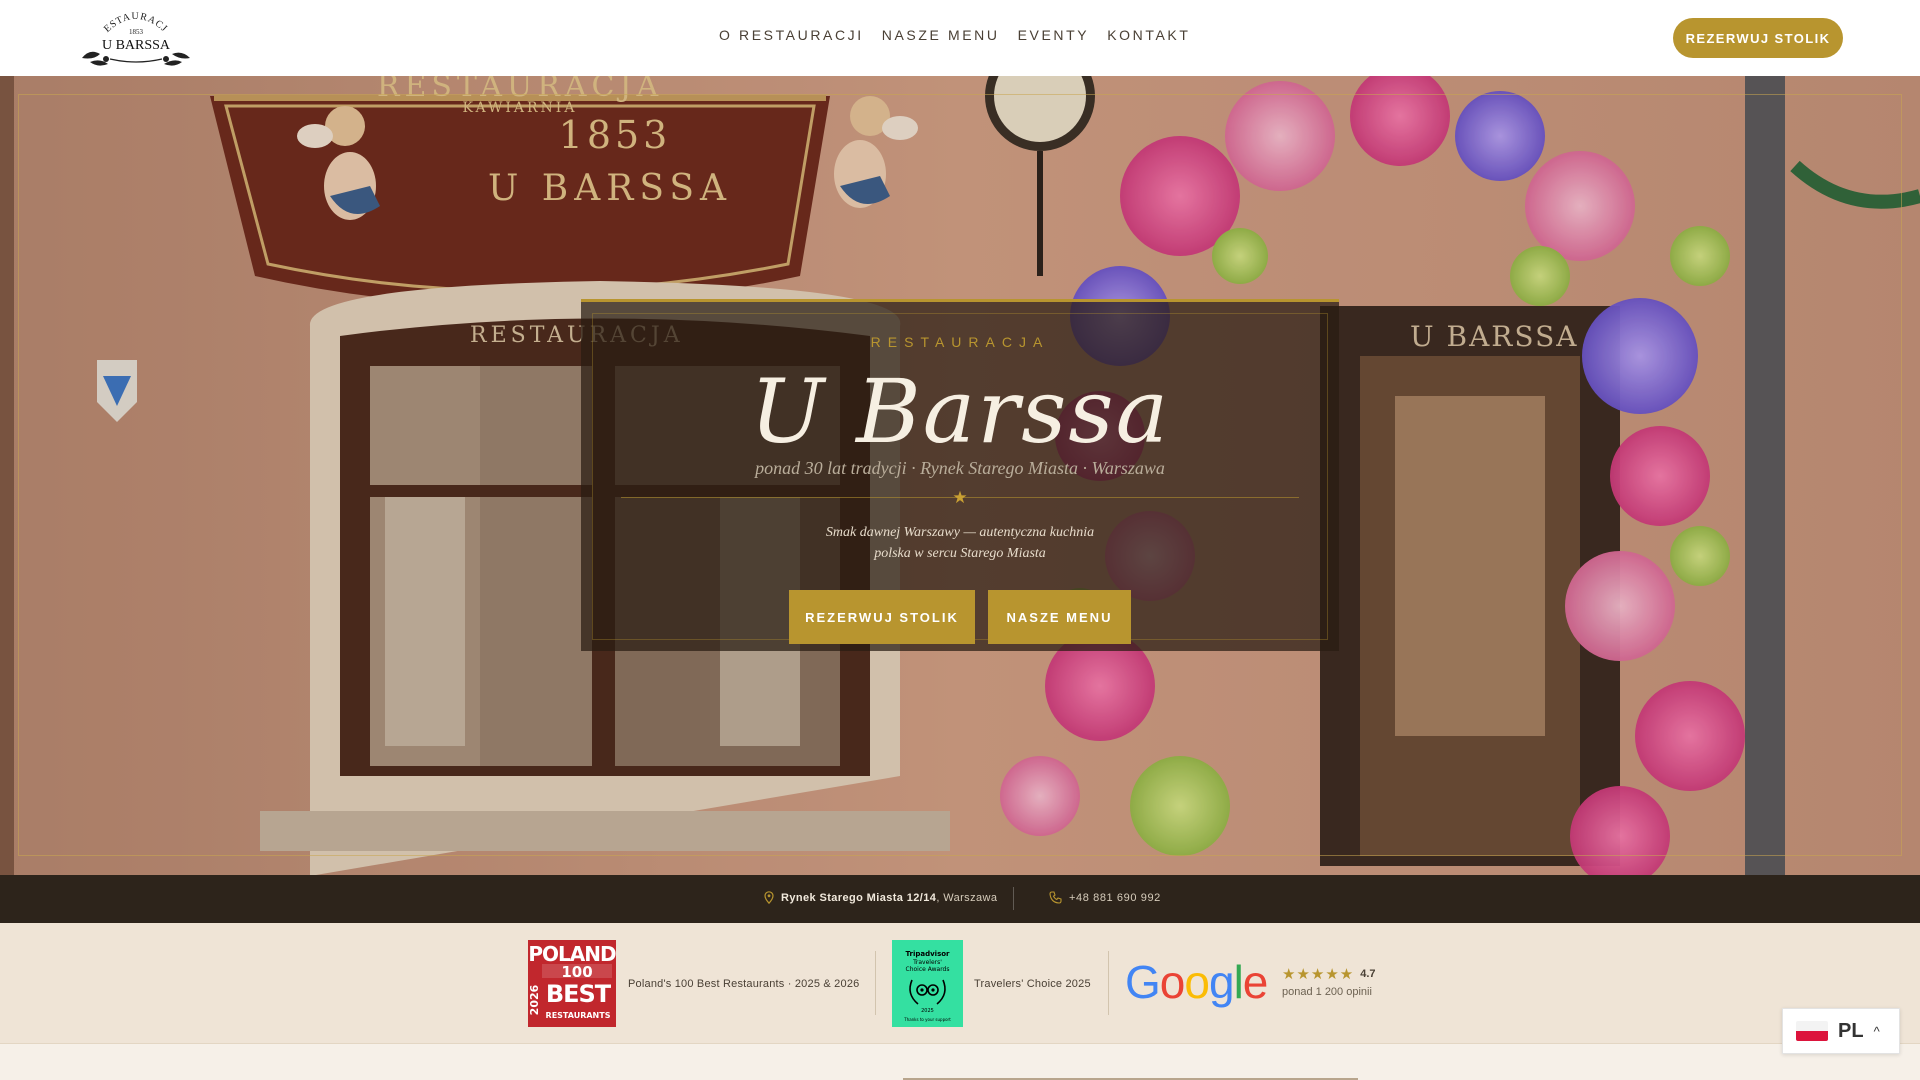  I want to click on hero-eyebrow: RESTAURACJA, so click(960, 342).